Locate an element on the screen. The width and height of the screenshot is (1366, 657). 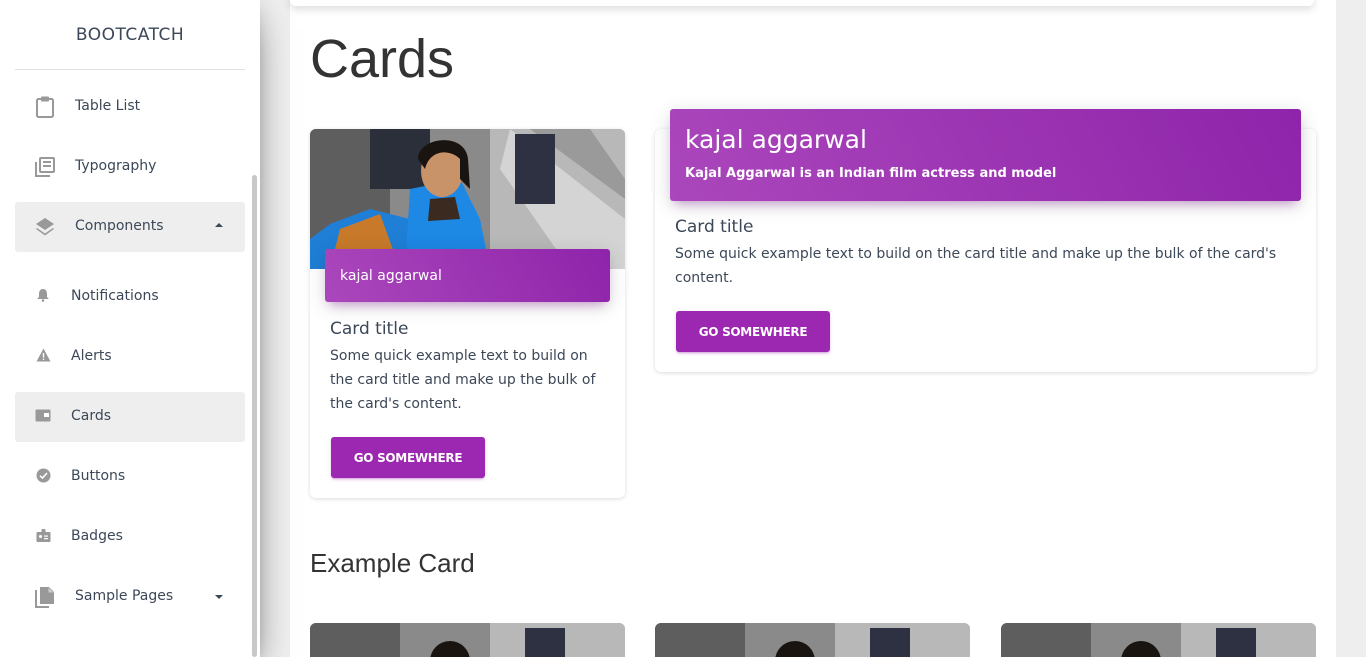
section-title: Example Card is located at coordinates (392, 563).